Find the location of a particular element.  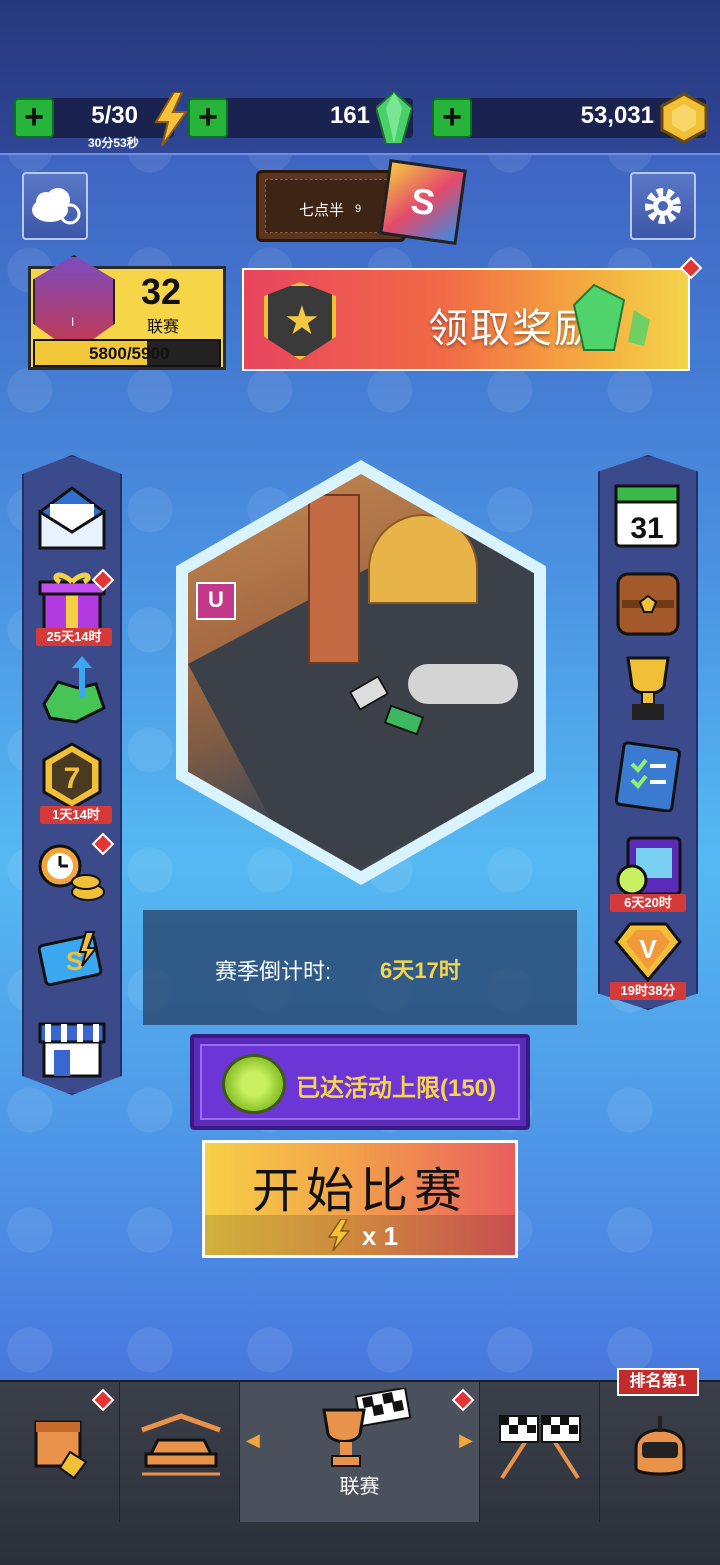

league-rank-card: I 32 联赛 5800/5900 is located at coordinates (127, 312).